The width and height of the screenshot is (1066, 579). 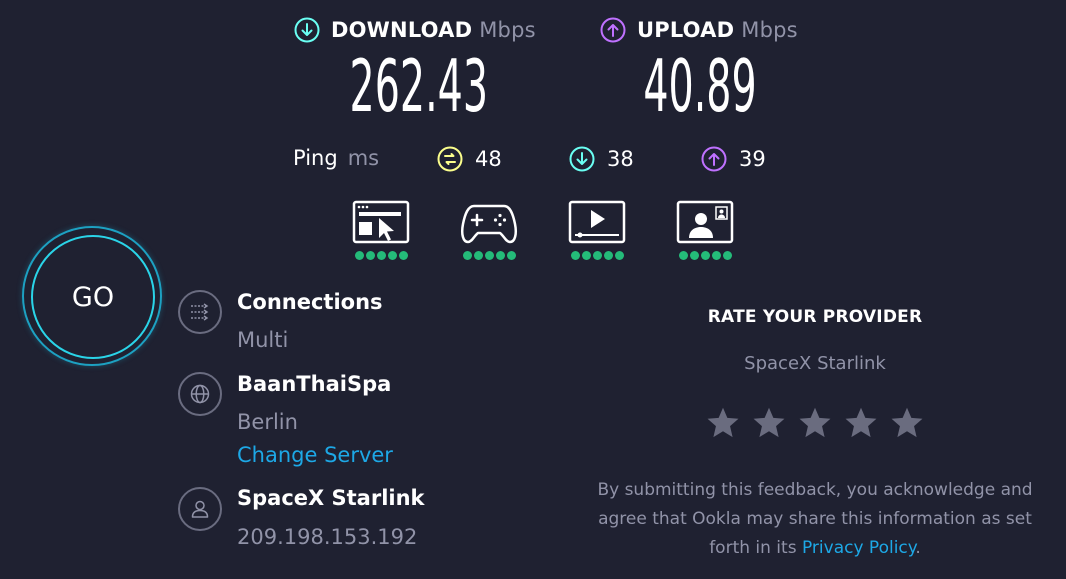 I want to click on ping-unit: ms, so click(x=363, y=158).